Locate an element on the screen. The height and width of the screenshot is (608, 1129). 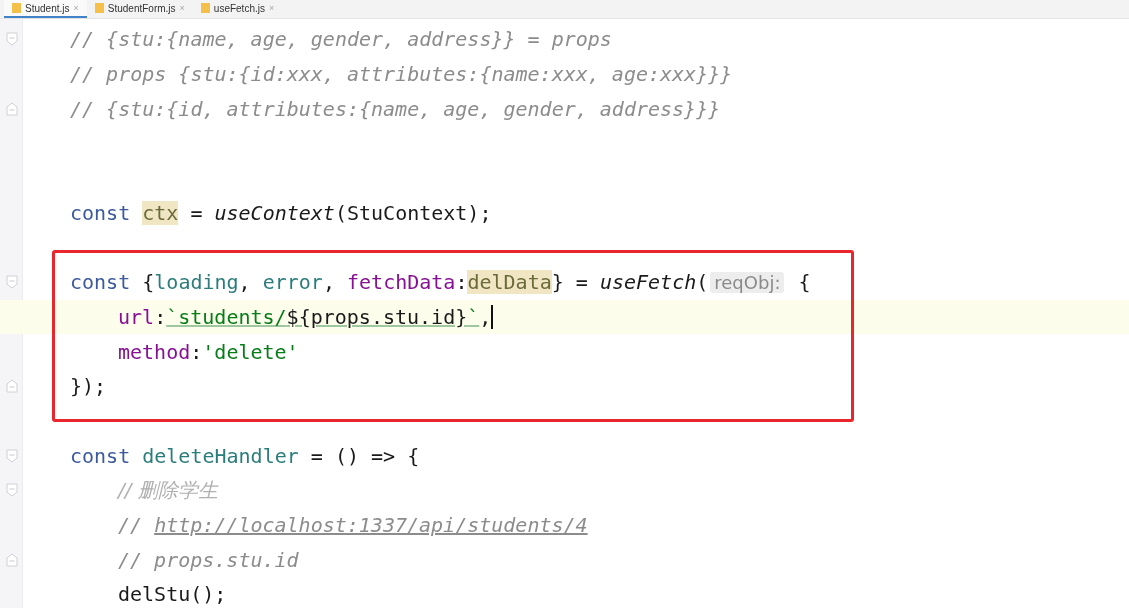
code-text: = is located at coordinates (196, 212).